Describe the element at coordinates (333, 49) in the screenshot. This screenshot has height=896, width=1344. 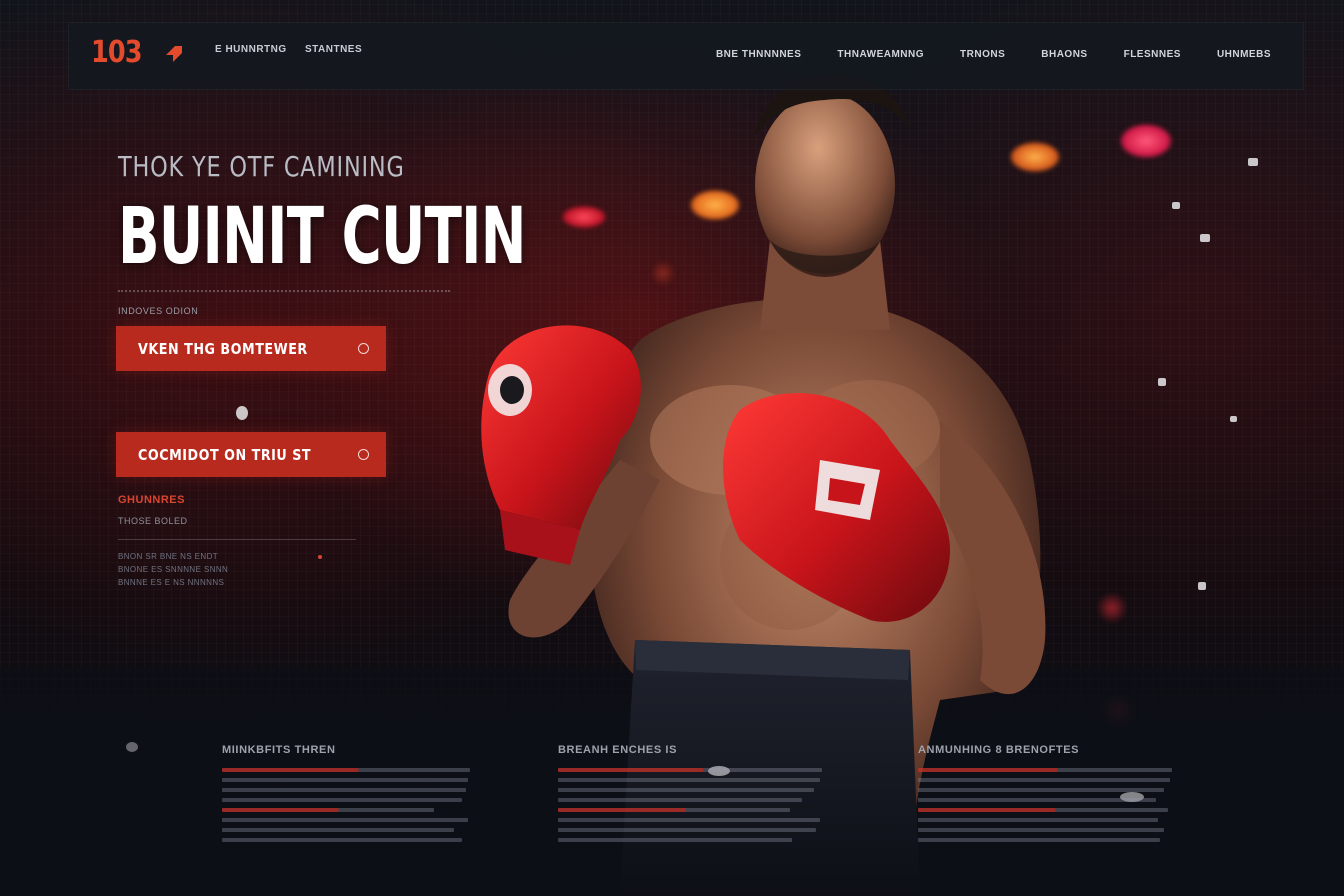
I see `nav-link-left-2: STANTNES` at that location.